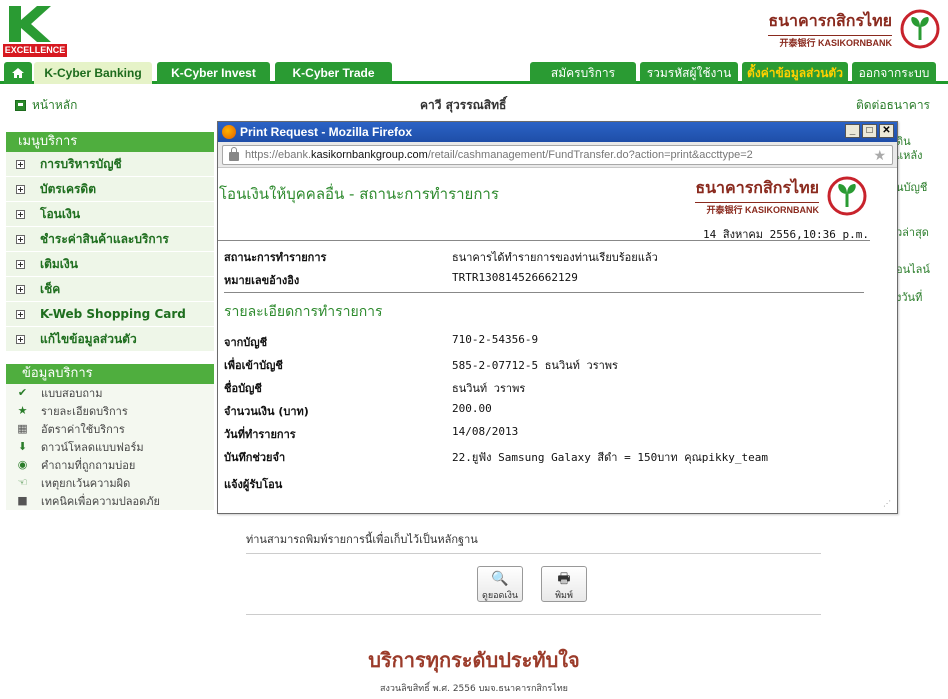 The image size is (948, 699). What do you see at coordinates (110, 393) in the screenshot?
I see `svc-item-survey: ✔ แบบสอบถาม` at bounding box center [110, 393].